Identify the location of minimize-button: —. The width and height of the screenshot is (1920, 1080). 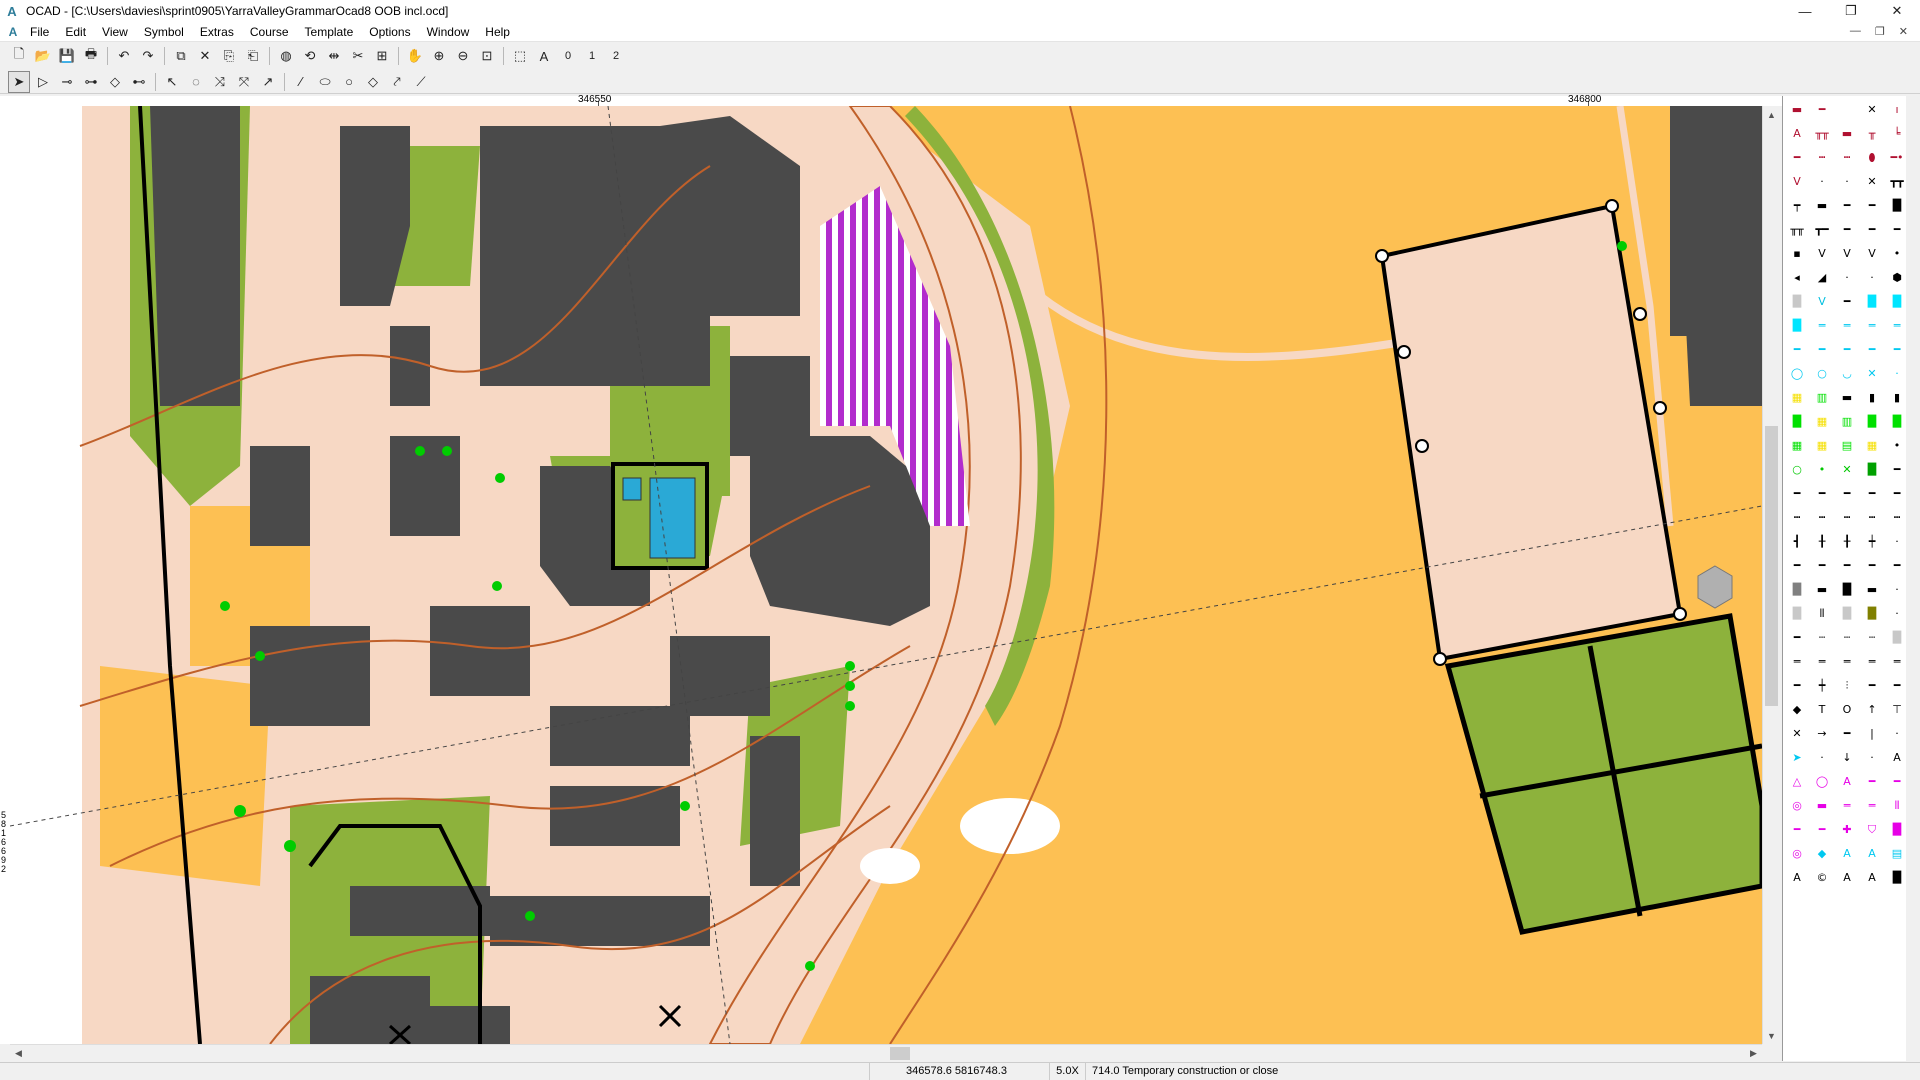
(1805, 11).